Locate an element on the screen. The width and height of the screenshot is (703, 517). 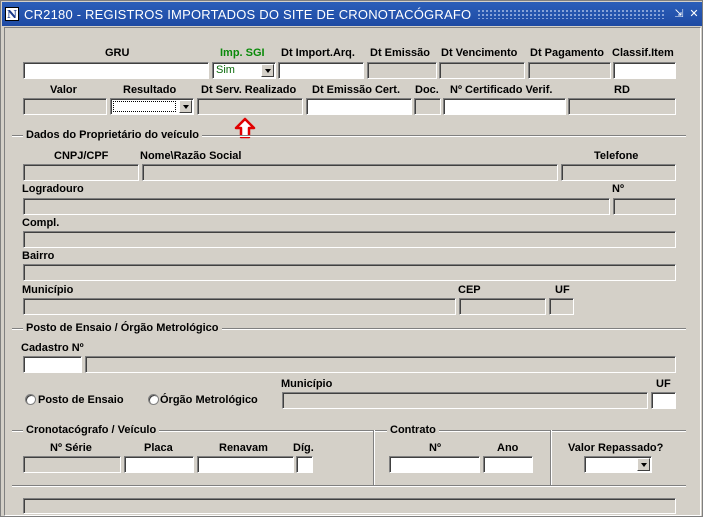
label-dt-serv-realizado: Dt Serv. Realizado is located at coordinates (249, 90).